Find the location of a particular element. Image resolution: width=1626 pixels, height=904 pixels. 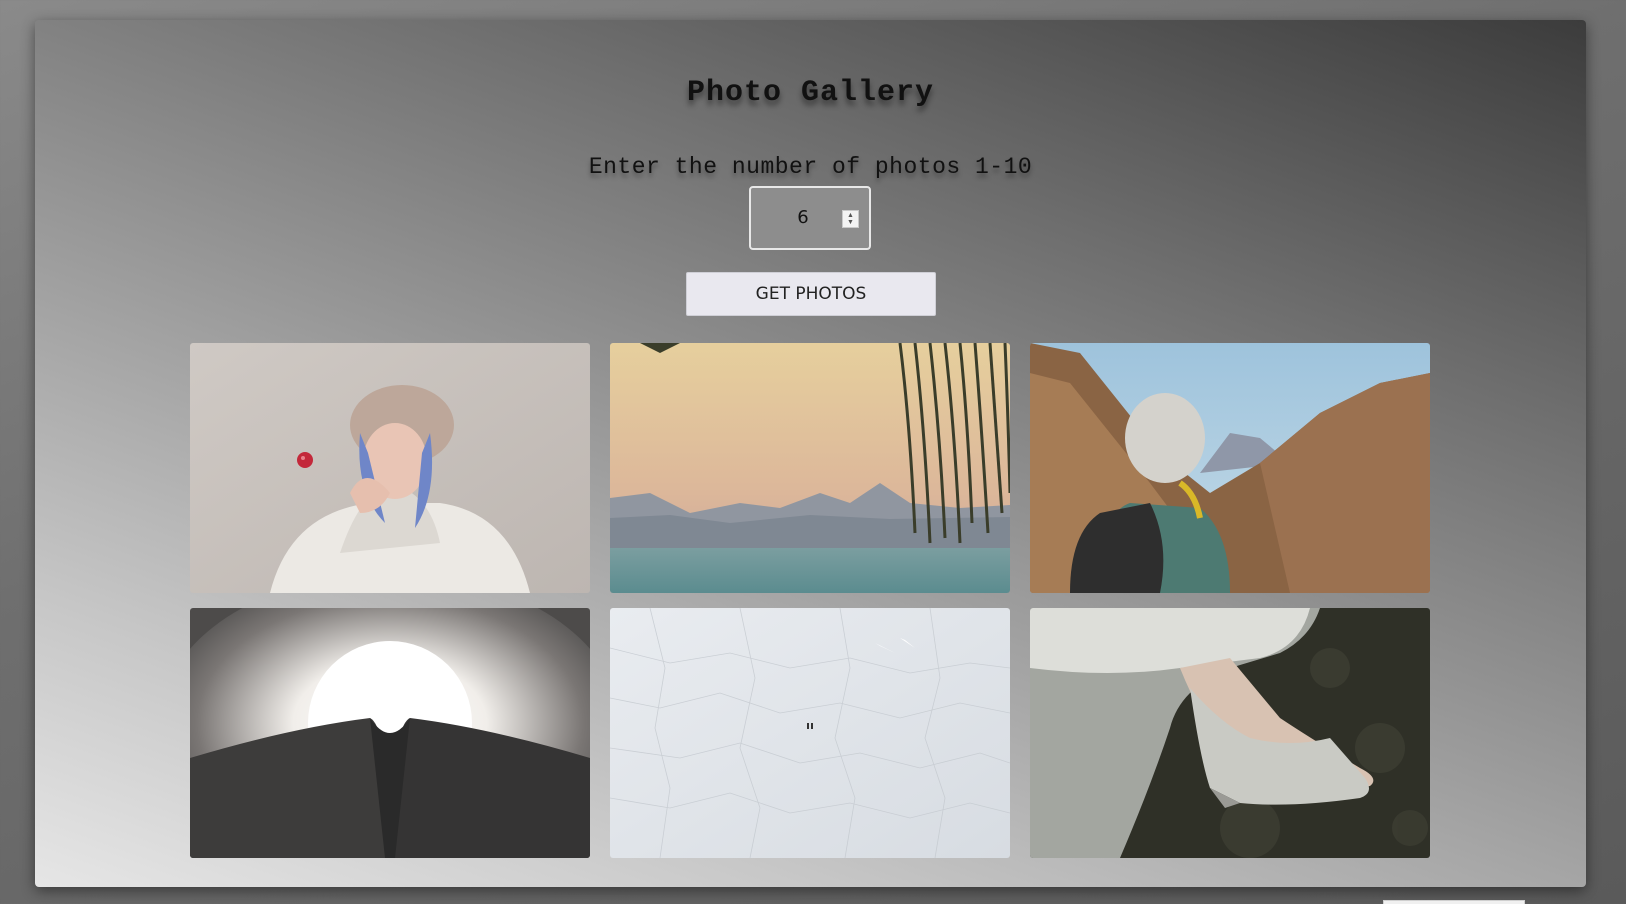

photo-woman-fur-hat is located at coordinates (390, 468).